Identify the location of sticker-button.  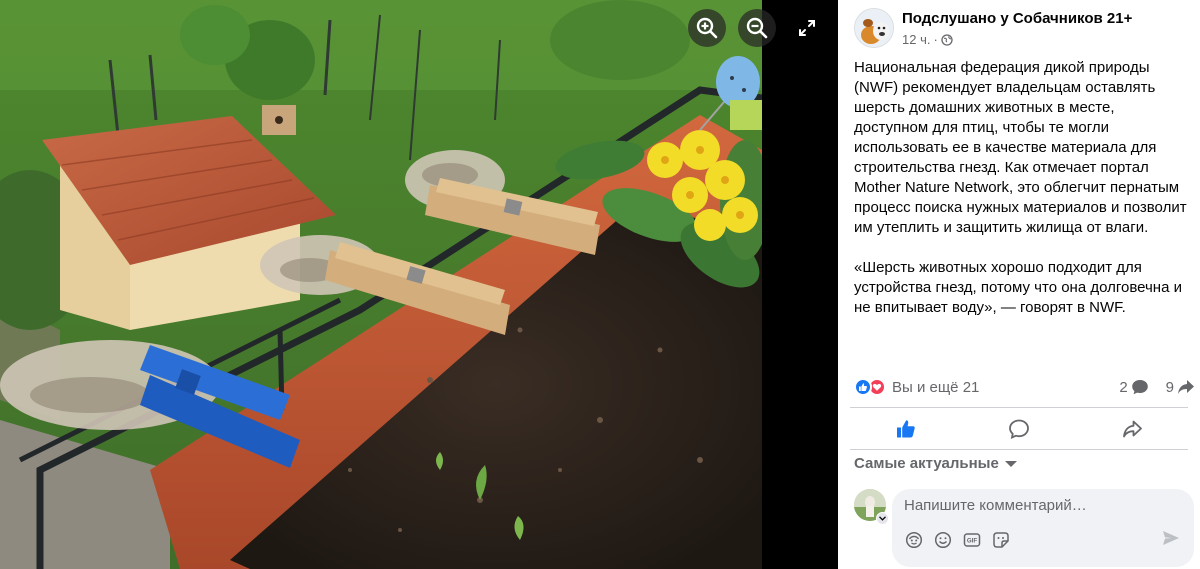
(1000, 539).